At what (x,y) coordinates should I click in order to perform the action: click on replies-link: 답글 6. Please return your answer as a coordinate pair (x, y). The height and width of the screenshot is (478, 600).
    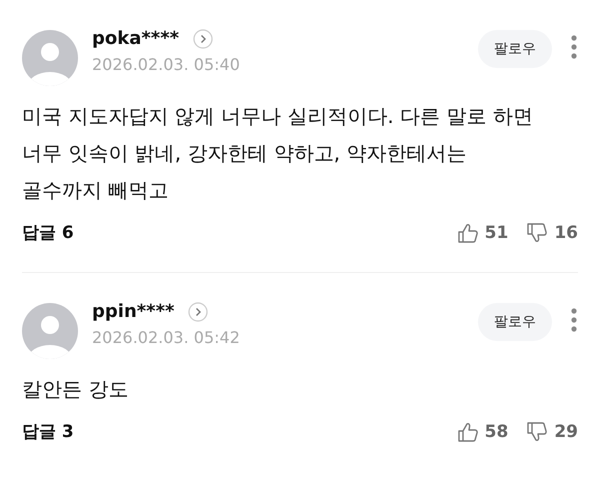
    Looking at the image, I should click on (230, 232).